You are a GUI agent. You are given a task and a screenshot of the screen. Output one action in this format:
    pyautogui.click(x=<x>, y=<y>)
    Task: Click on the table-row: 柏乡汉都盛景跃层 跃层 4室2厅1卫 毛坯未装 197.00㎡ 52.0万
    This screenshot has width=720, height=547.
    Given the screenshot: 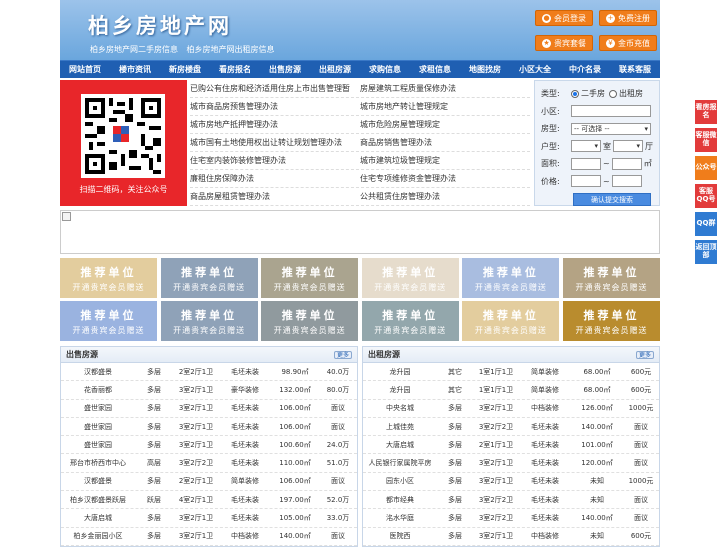 What is the action you would take?
    pyautogui.click(x=209, y=500)
    